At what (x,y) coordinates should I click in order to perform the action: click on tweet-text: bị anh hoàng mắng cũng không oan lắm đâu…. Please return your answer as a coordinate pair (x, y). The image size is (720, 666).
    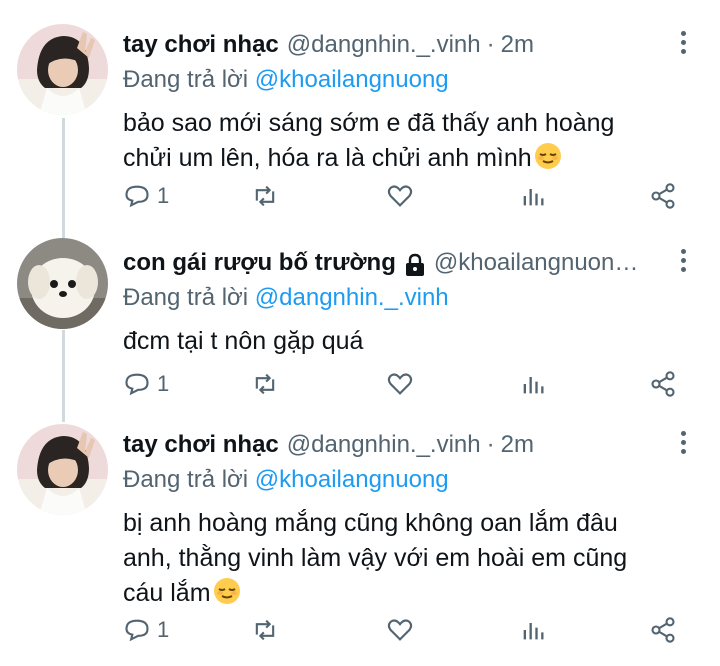
    Looking at the image, I should click on (388, 558).